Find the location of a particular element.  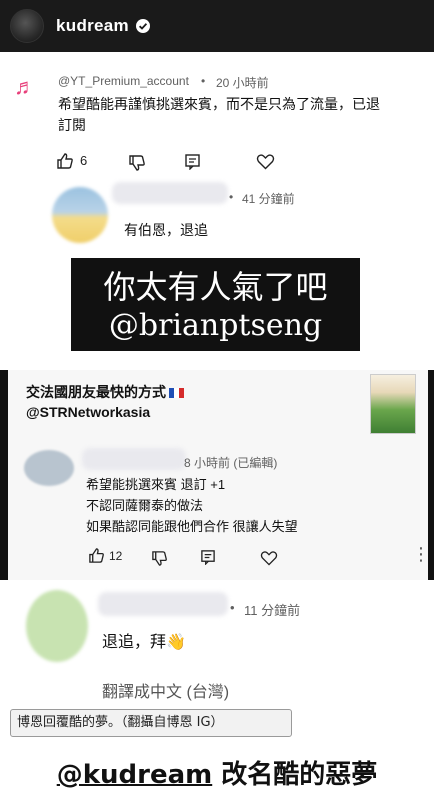

promo-title-text: 交法國朋友最快的方式 is located at coordinates (96, 392).